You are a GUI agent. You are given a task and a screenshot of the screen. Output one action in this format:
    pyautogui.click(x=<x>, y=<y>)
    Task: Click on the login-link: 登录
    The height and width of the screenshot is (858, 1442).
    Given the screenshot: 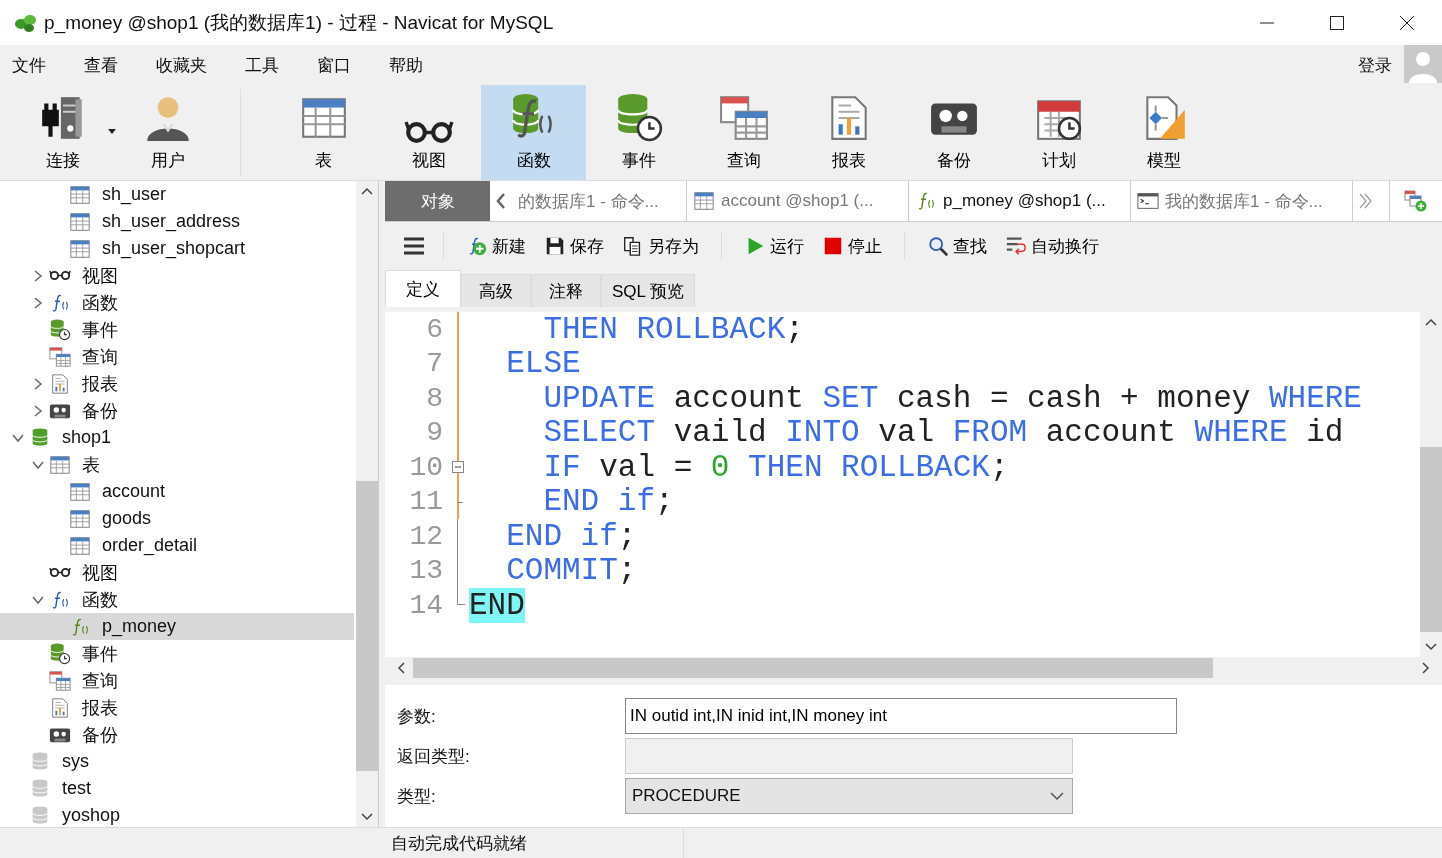 What is the action you would take?
    pyautogui.click(x=1375, y=65)
    